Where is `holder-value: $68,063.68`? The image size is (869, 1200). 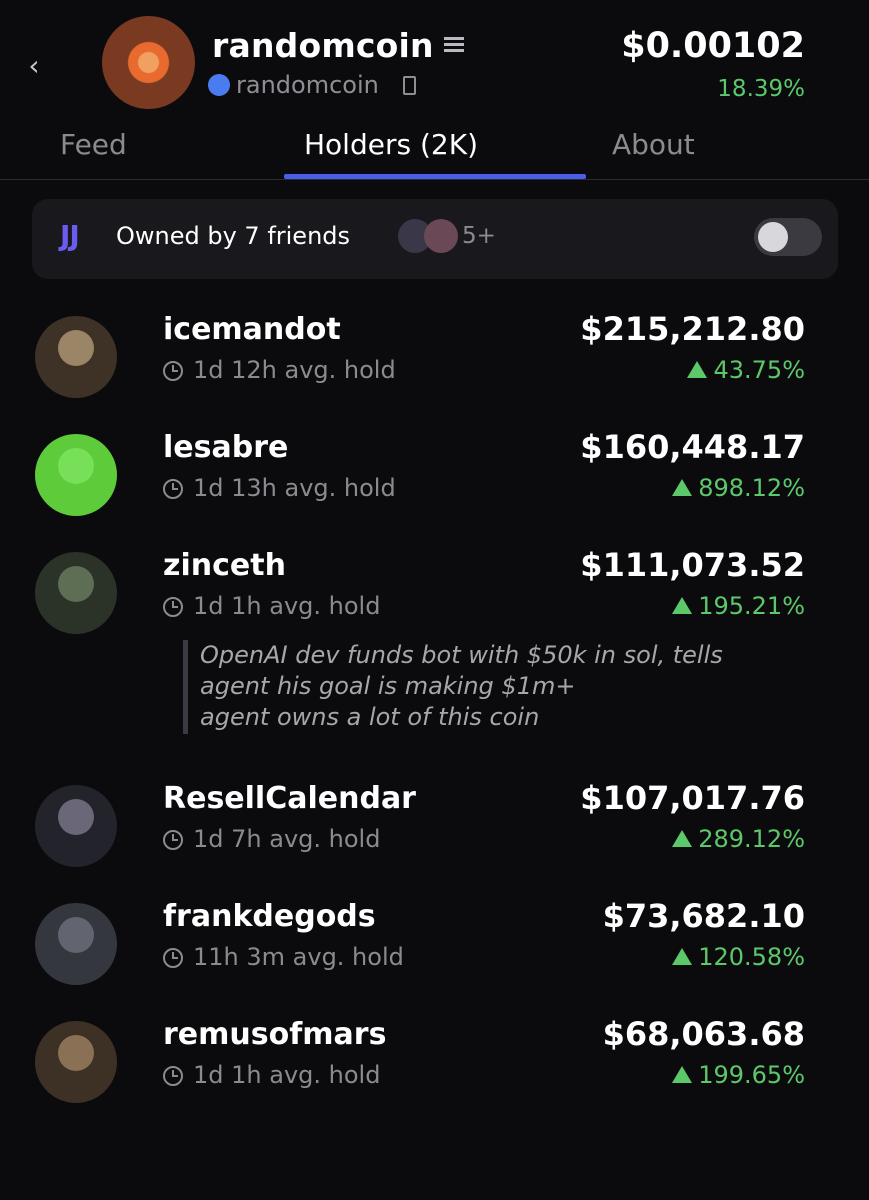
holder-value: $68,063.68 is located at coordinates (703, 1034).